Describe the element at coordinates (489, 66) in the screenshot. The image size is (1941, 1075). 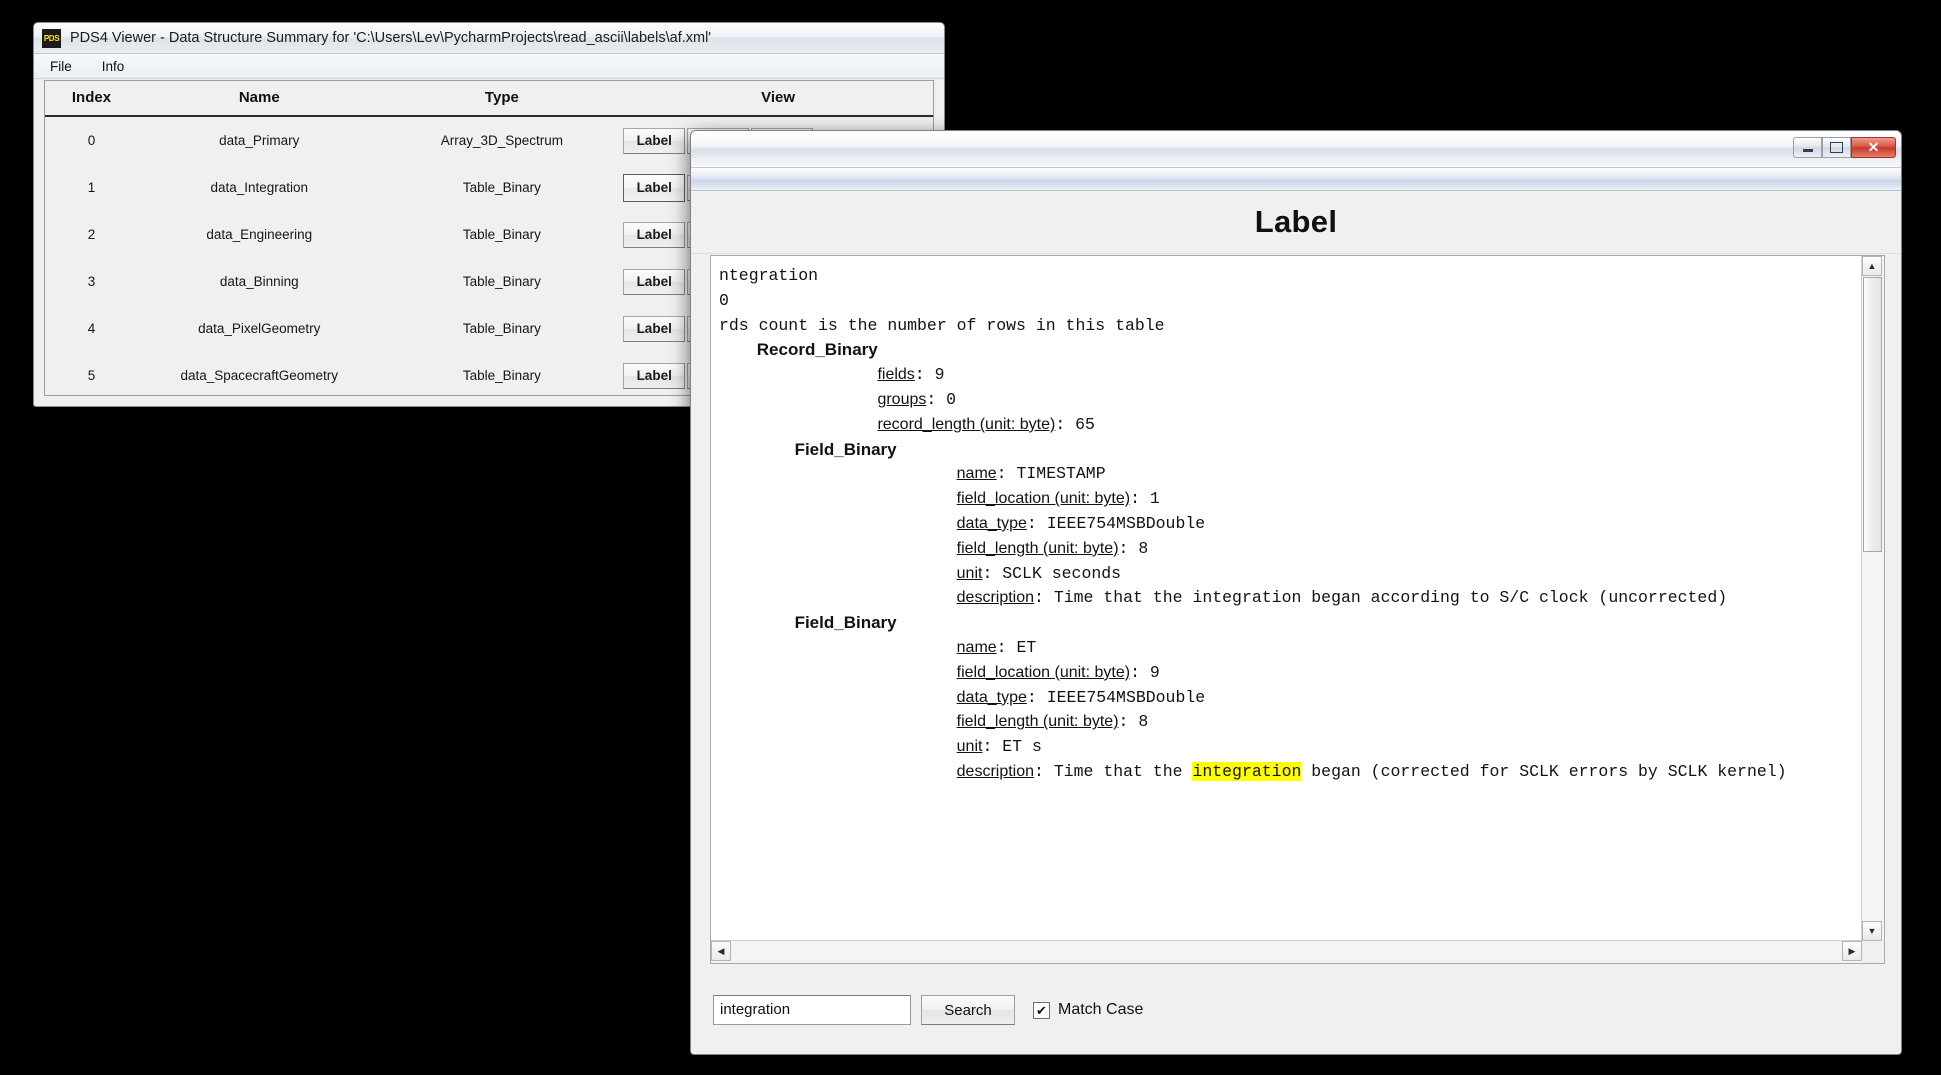
I see `pds4-viewer-menubar: File Info` at that location.